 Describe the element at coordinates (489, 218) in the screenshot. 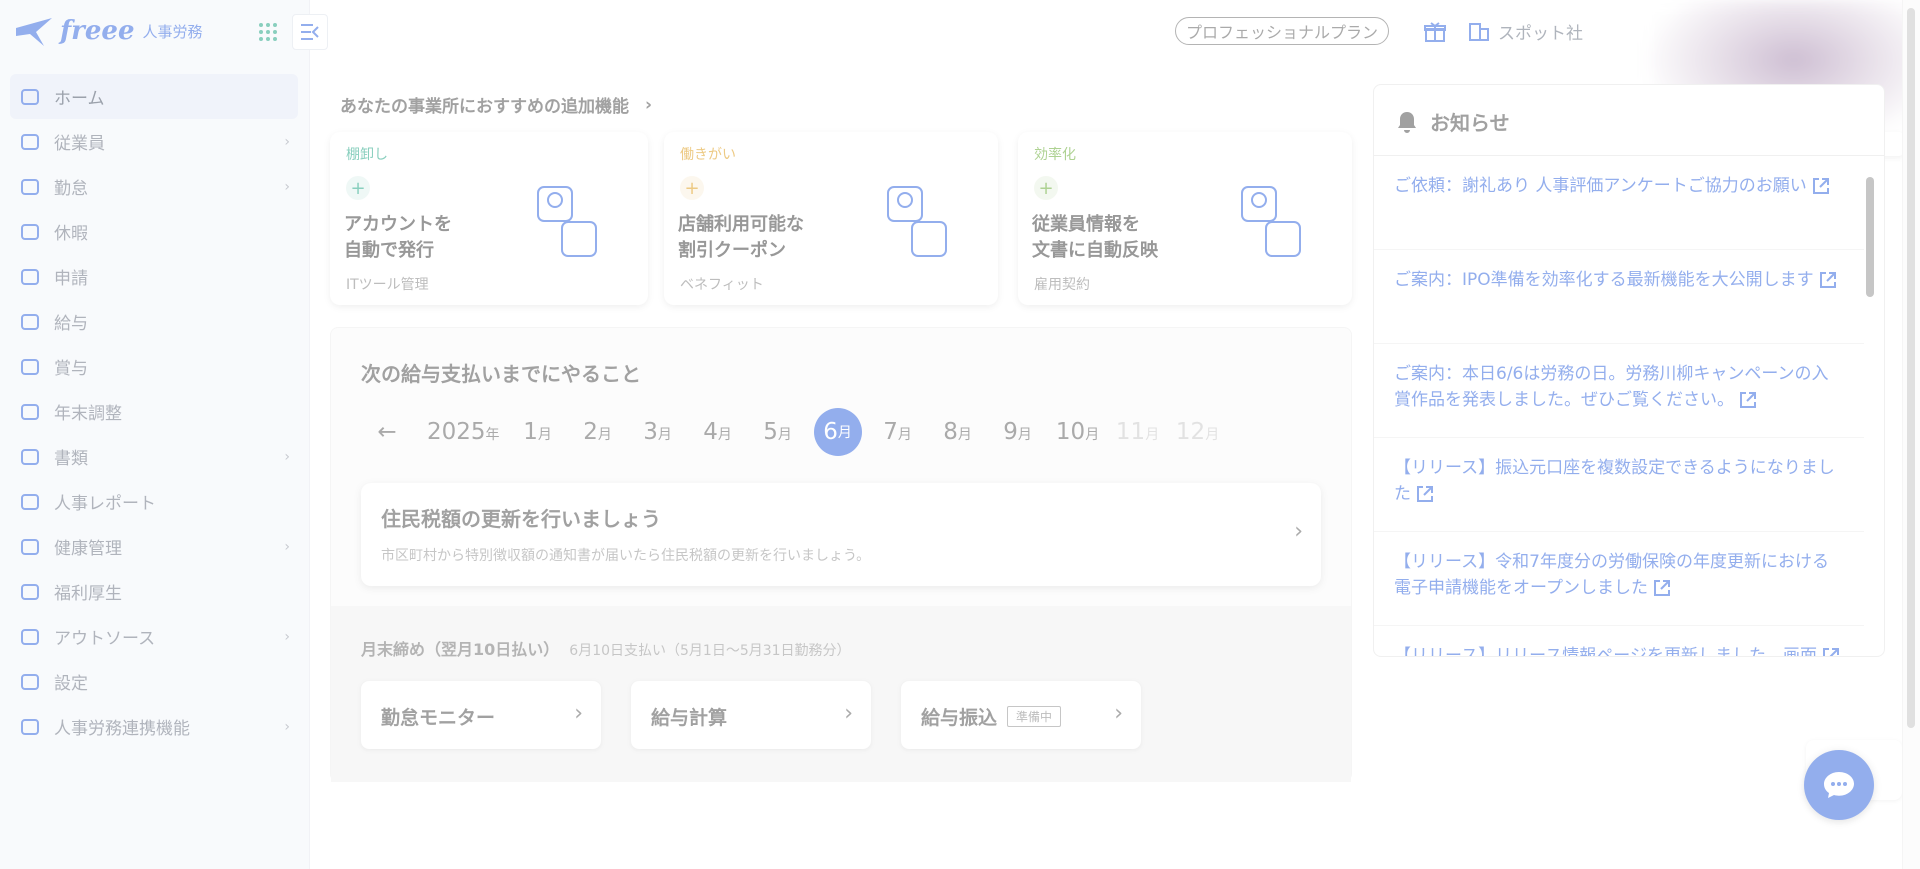

I see `recommend-card-0: 棚卸し + アカウントを 自動で発行 ITツール管理` at that location.